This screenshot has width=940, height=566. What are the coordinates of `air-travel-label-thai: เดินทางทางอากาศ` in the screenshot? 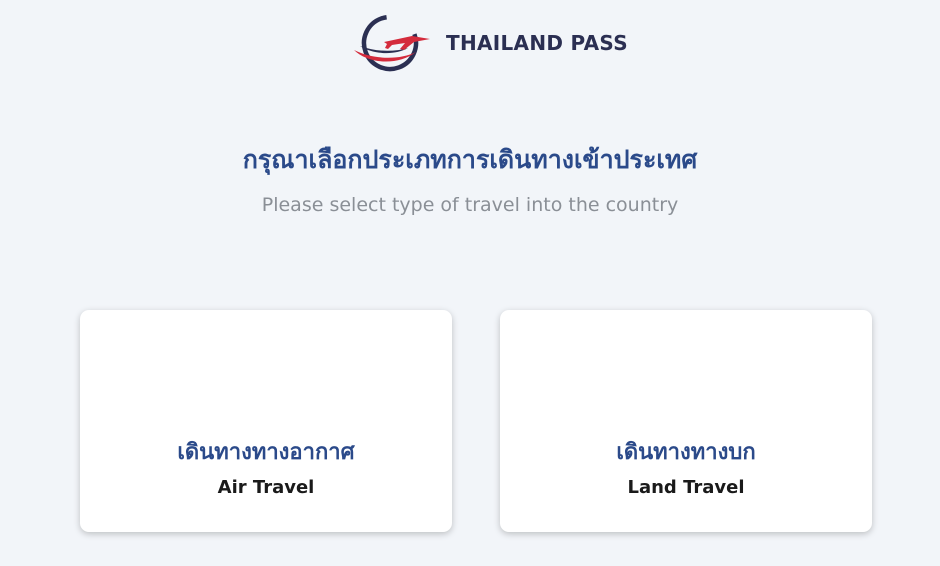 It's located at (266, 452).